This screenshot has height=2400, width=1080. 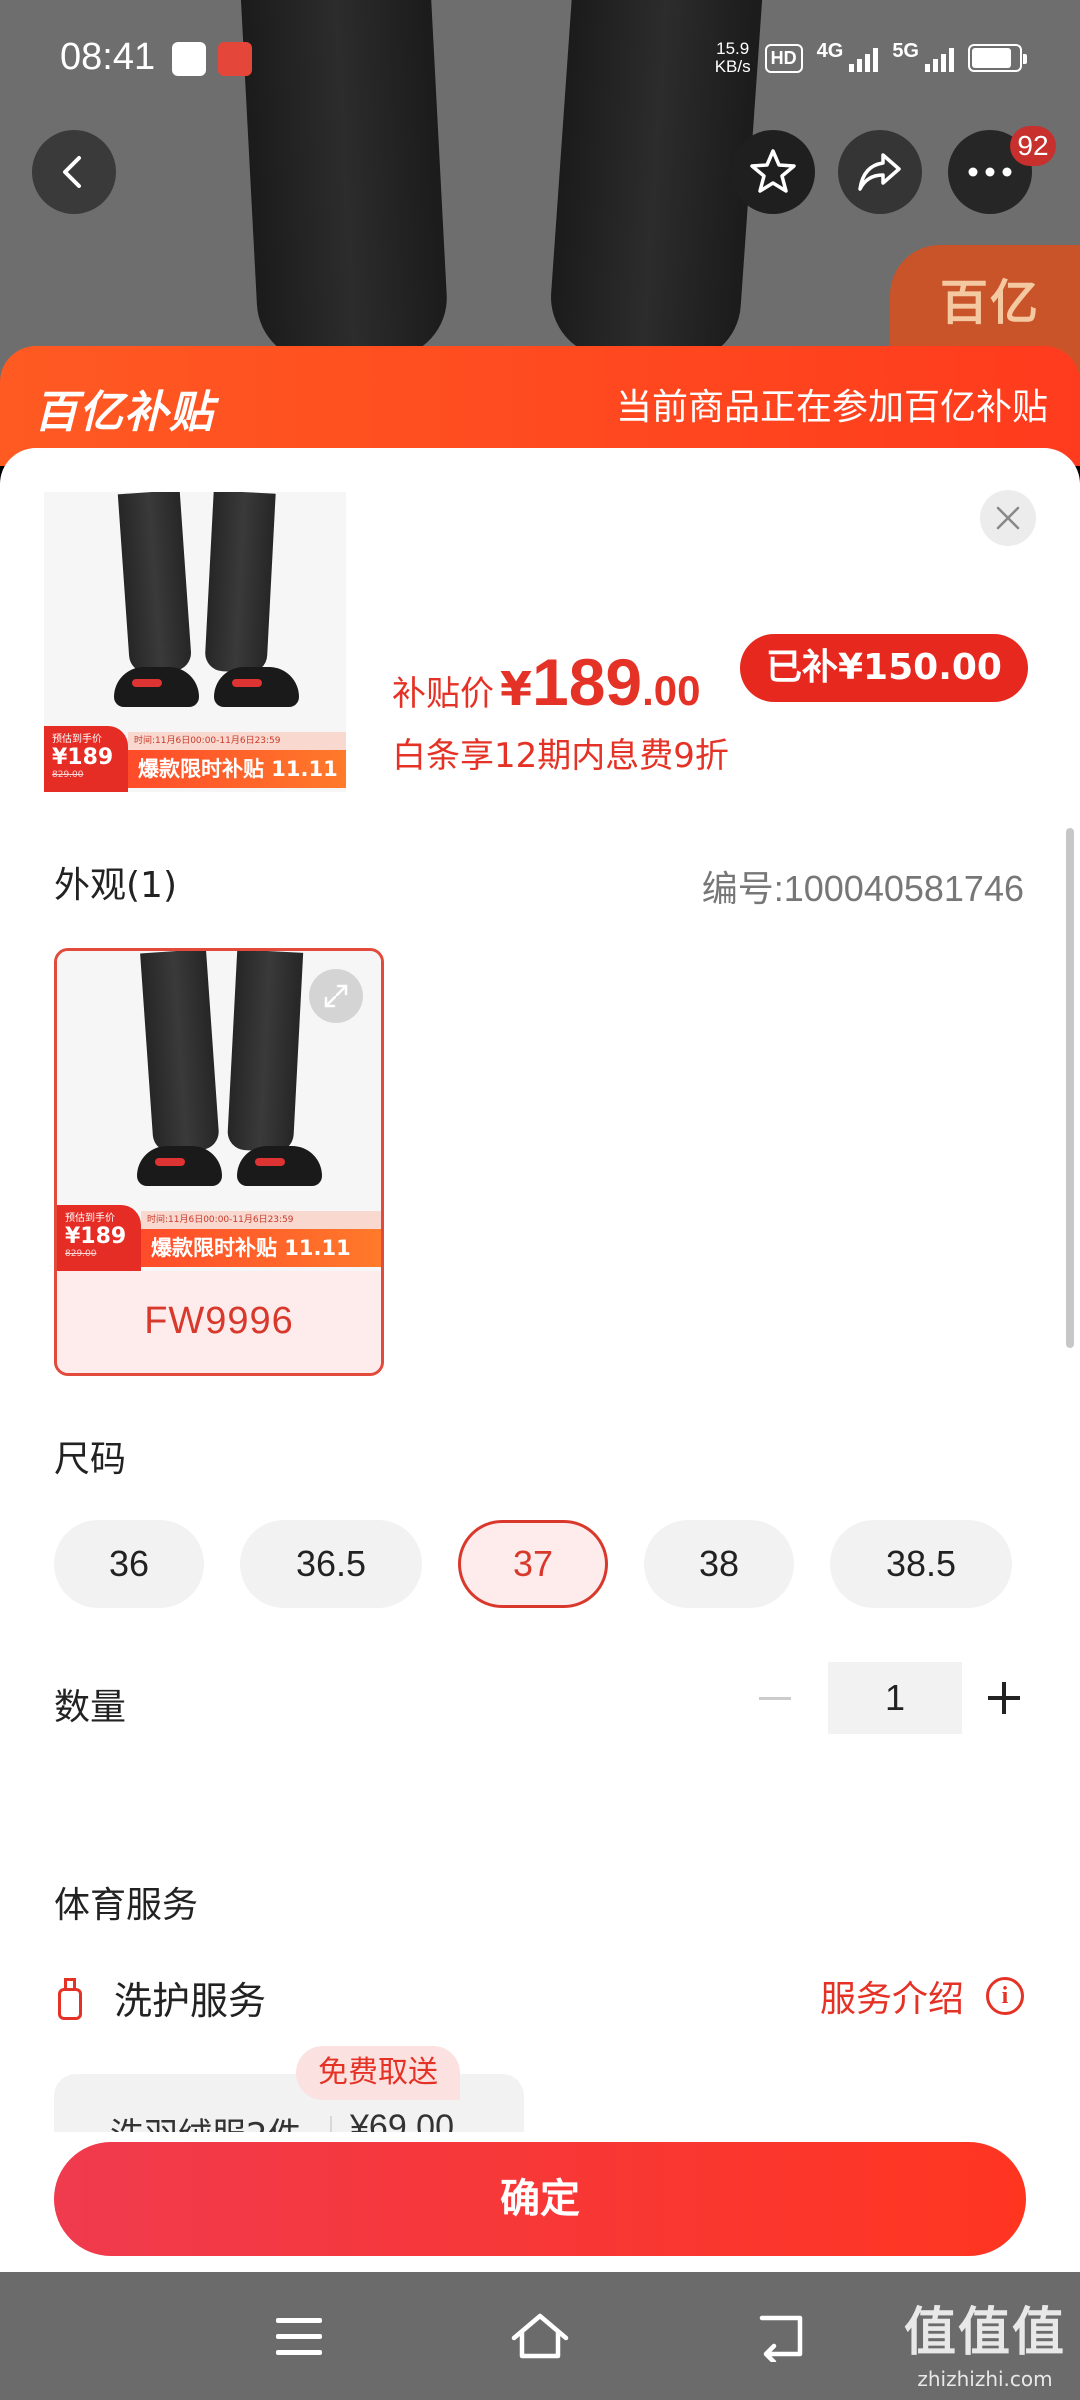 I want to click on close-button, so click(x=1008, y=518).